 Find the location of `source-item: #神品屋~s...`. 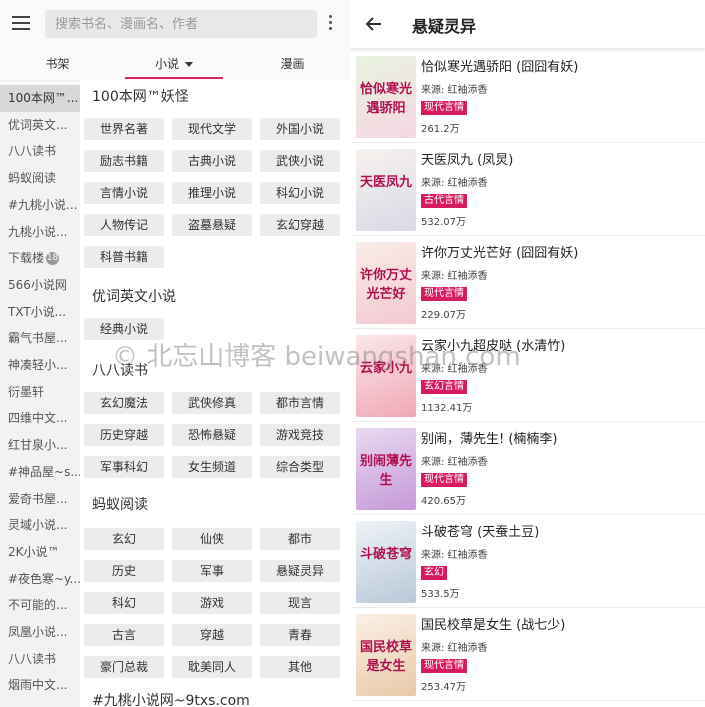

source-item: #神品屋~s... is located at coordinates (40, 472).